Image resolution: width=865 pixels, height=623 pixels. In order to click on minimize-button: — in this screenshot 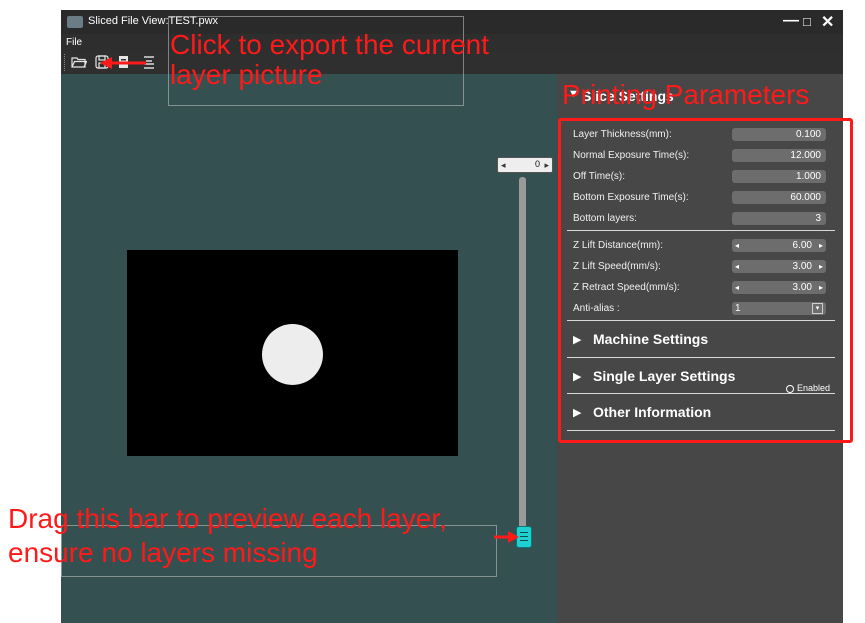, I will do `click(791, 21)`.